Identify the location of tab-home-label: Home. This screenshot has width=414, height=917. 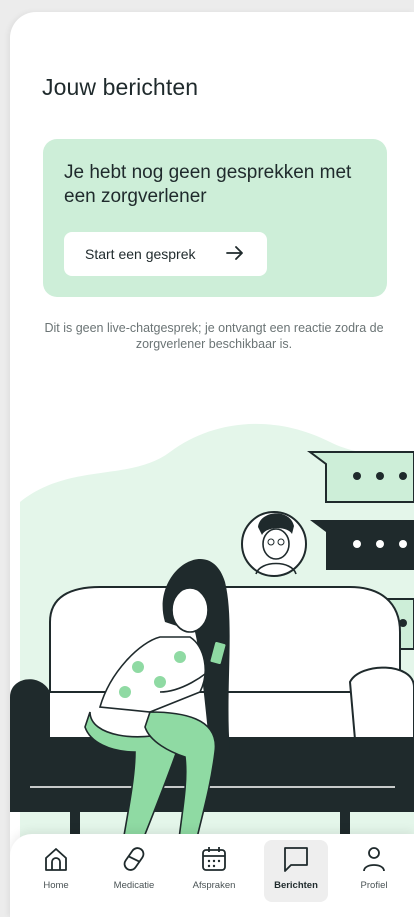
(56, 885).